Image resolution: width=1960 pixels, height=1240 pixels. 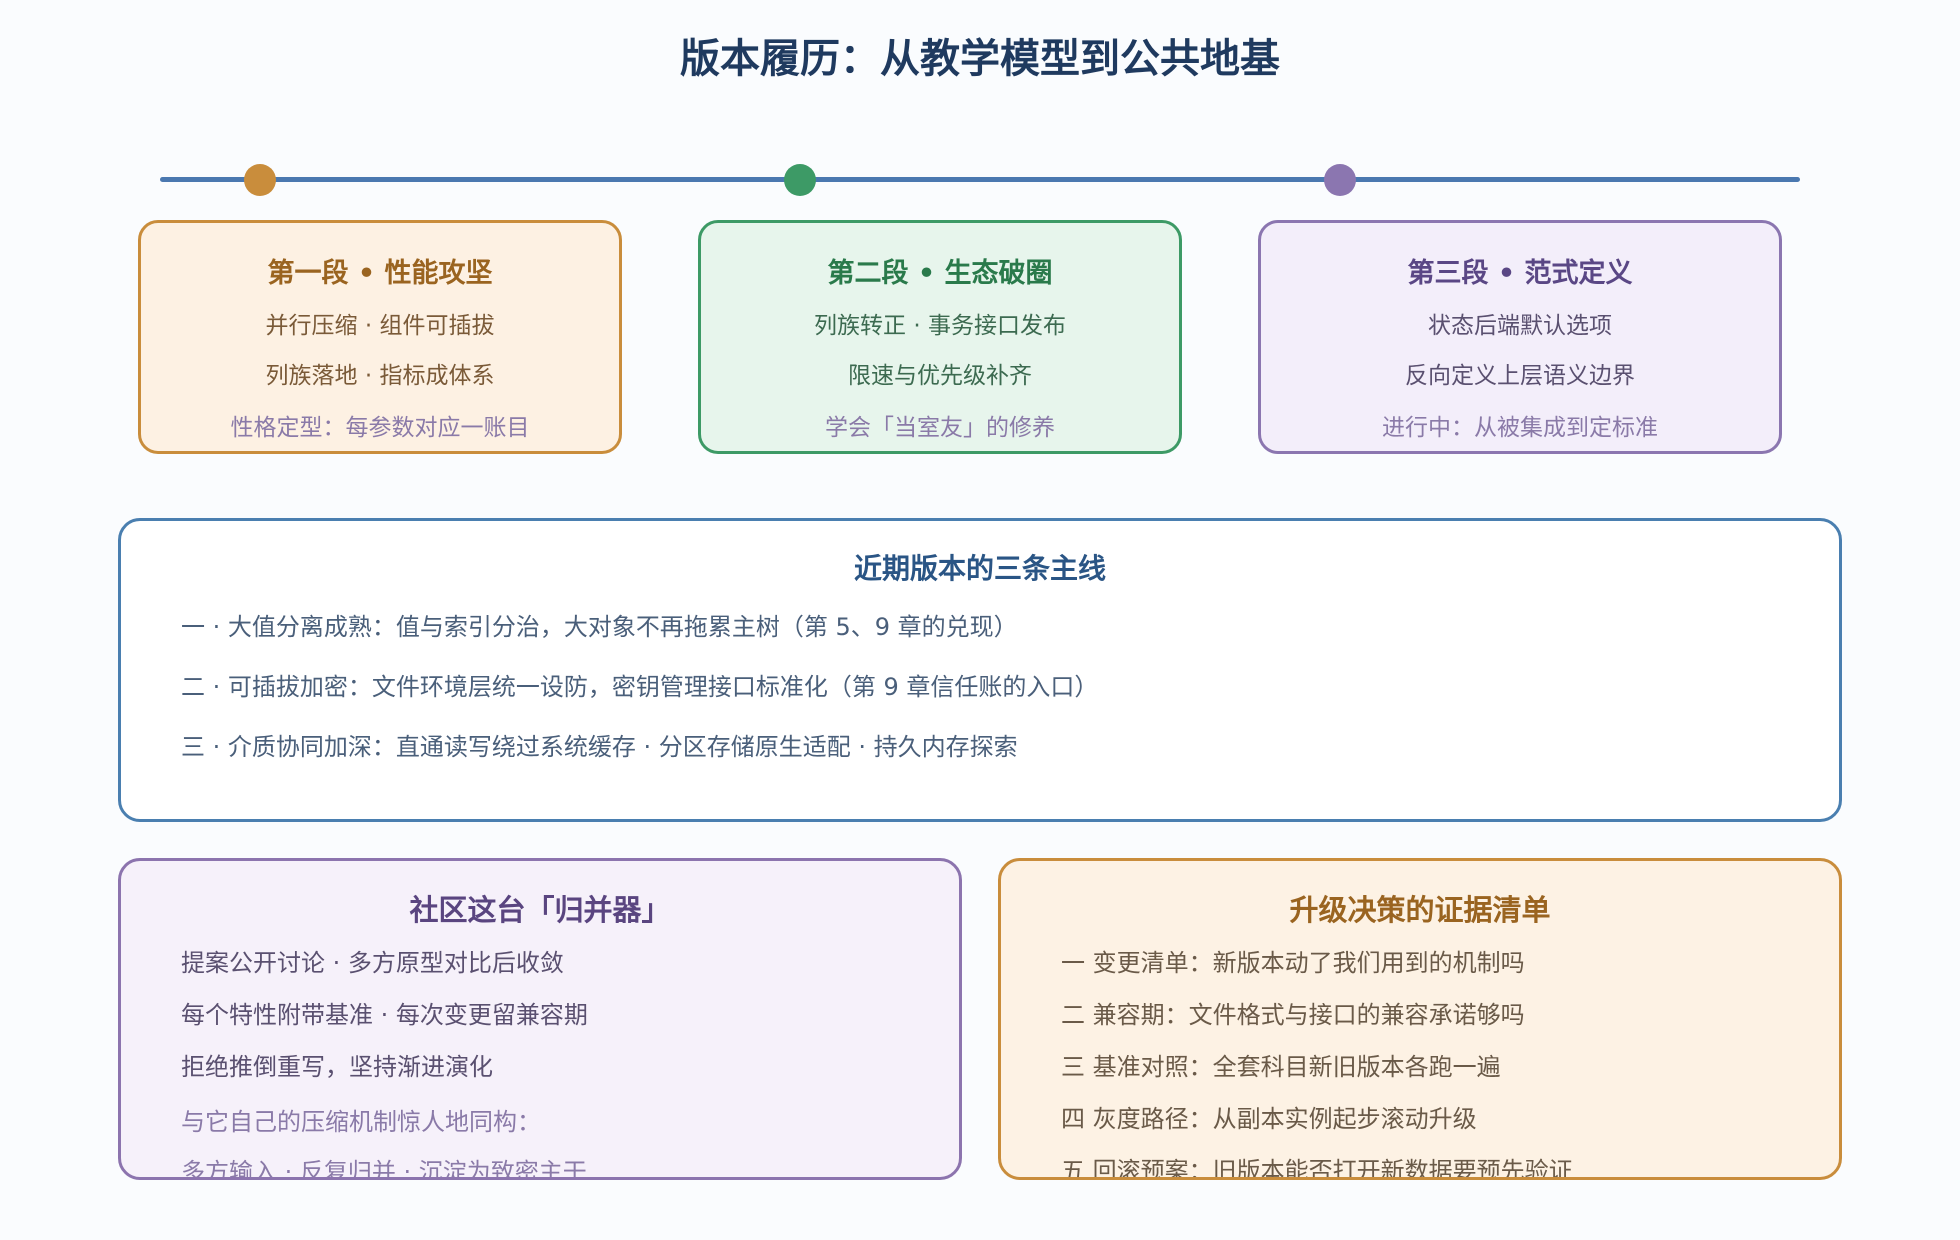 What do you see at coordinates (940, 326) in the screenshot?
I see `phase-line: 列族转正 · 事务接口发布` at bounding box center [940, 326].